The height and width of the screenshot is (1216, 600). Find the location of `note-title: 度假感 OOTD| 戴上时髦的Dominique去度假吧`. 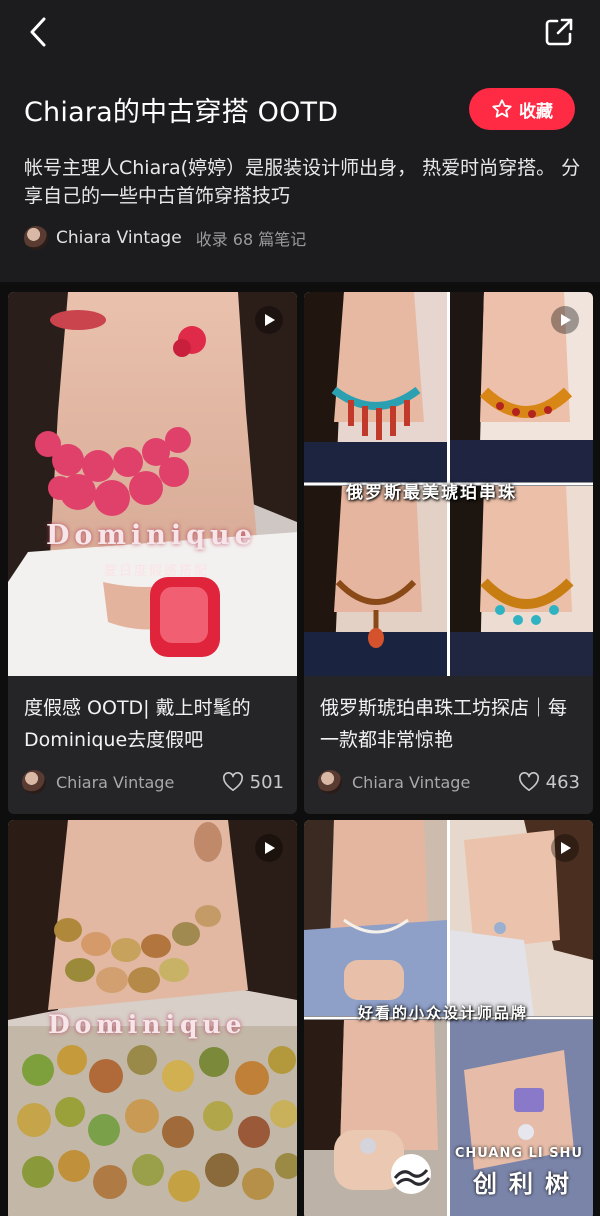

note-title: 度假感 OOTD| 戴上时髦的Dominique去度假吧 is located at coordinates (155, 724).